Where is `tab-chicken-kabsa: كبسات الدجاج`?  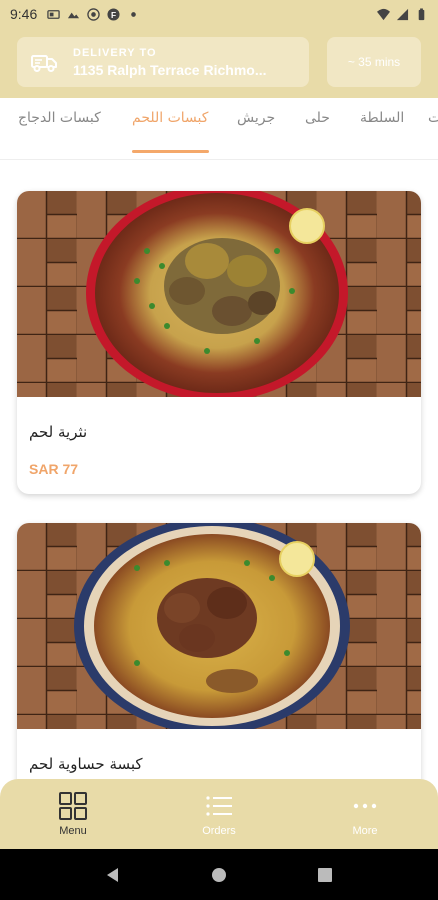 tab-chicken-kabsa: كبسات الدجاج is located at coordinates (59, 118).